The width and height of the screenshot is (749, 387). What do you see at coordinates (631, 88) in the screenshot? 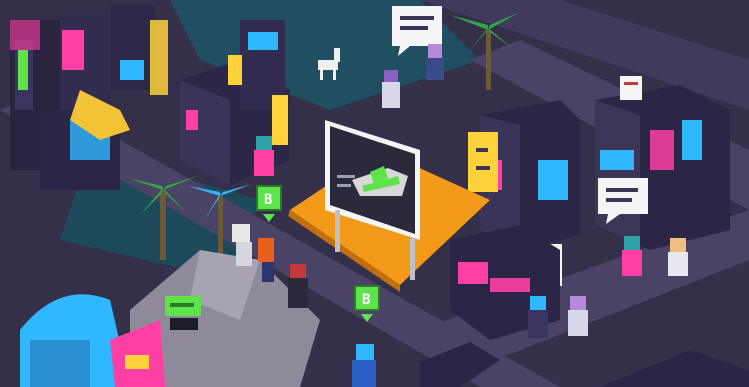
I see `speech-bubble-rooftop` at bounding box center [631, 88].